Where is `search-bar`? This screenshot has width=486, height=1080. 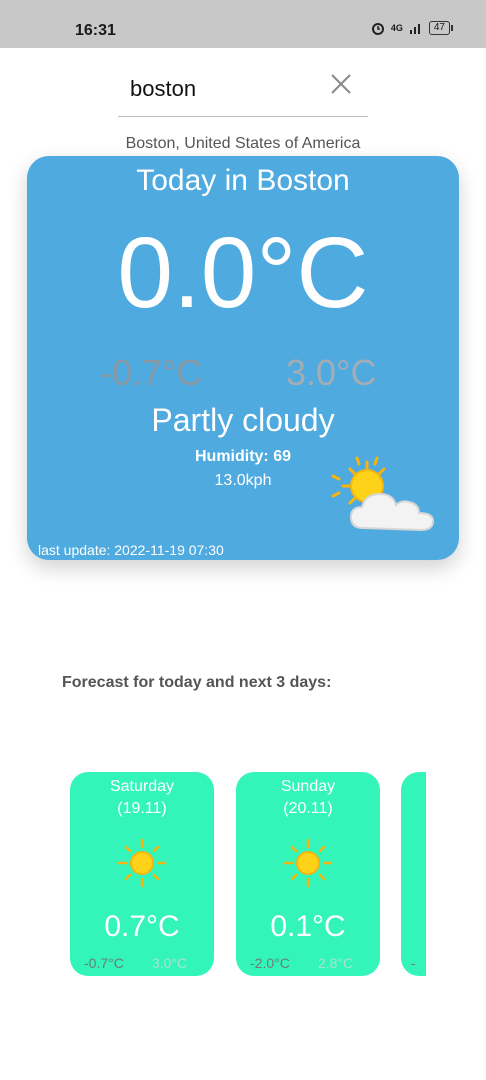
search-bar is located at coordinates (243, 89).